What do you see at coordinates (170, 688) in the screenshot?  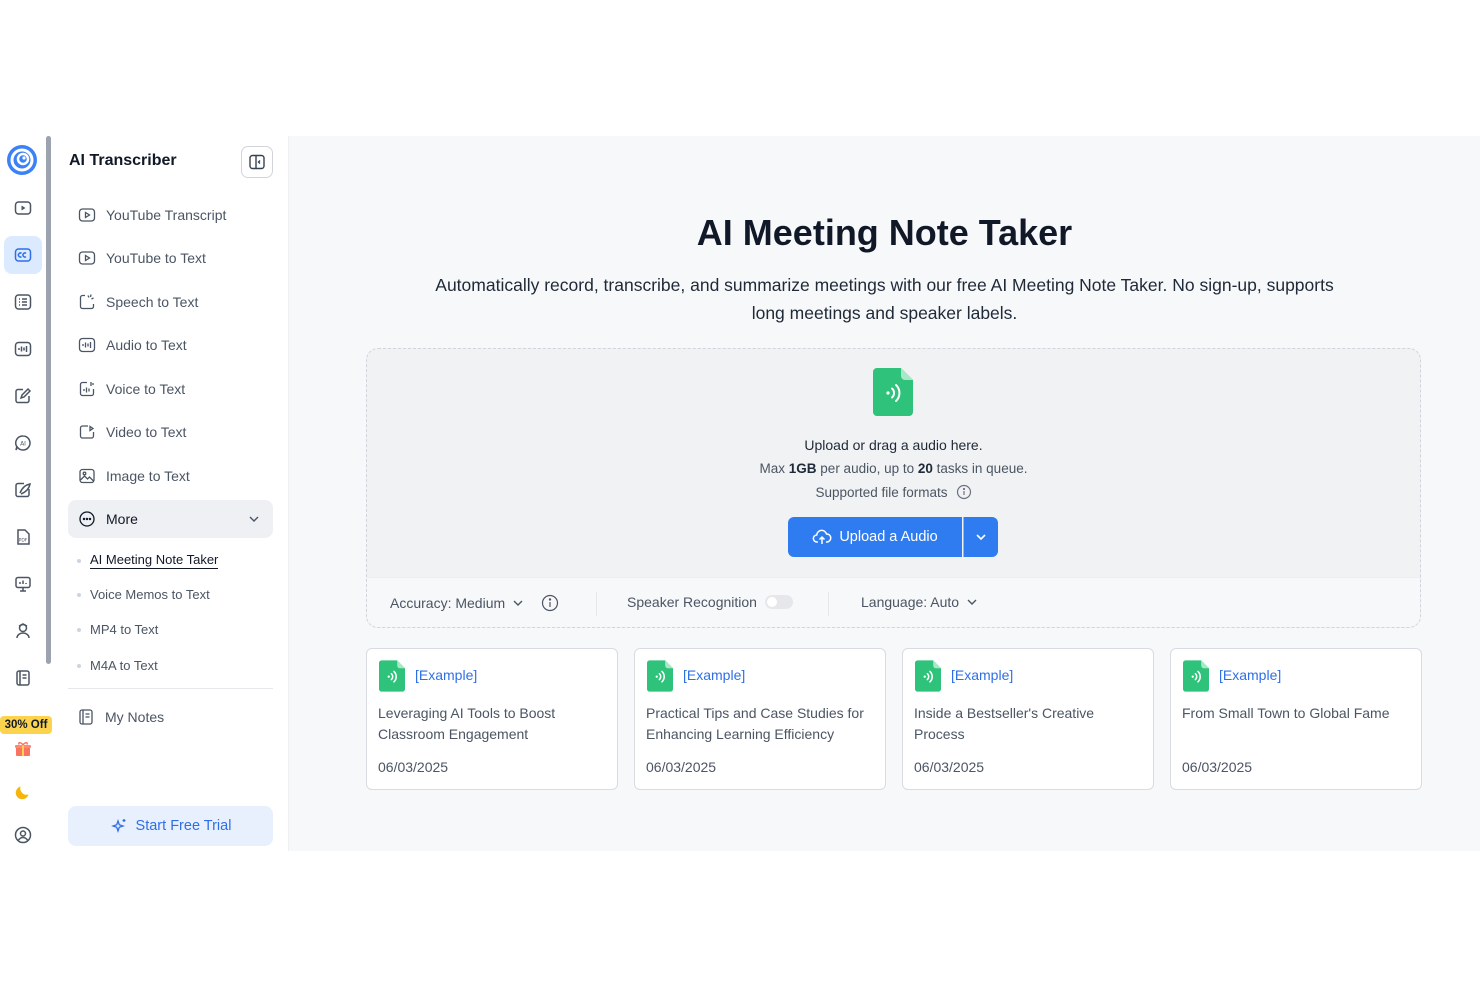 I see `sidebar-divider` at bounding box center [170, 688].